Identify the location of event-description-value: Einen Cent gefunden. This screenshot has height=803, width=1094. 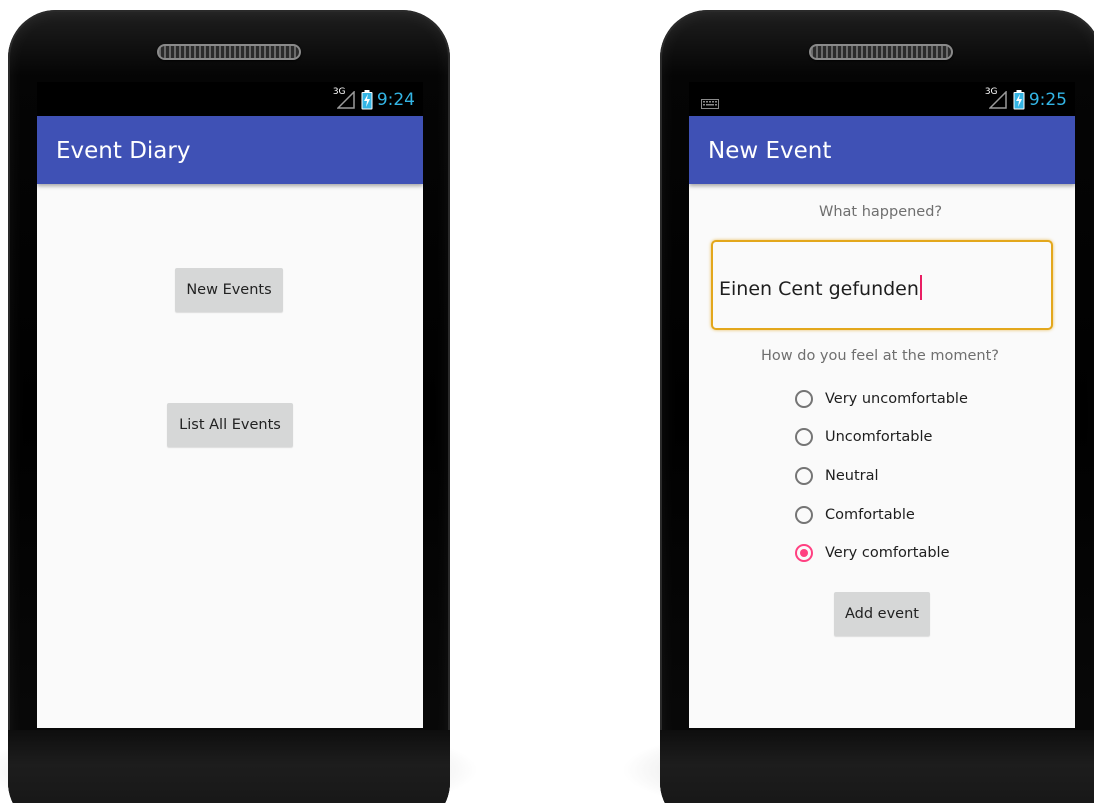
(820, 287).